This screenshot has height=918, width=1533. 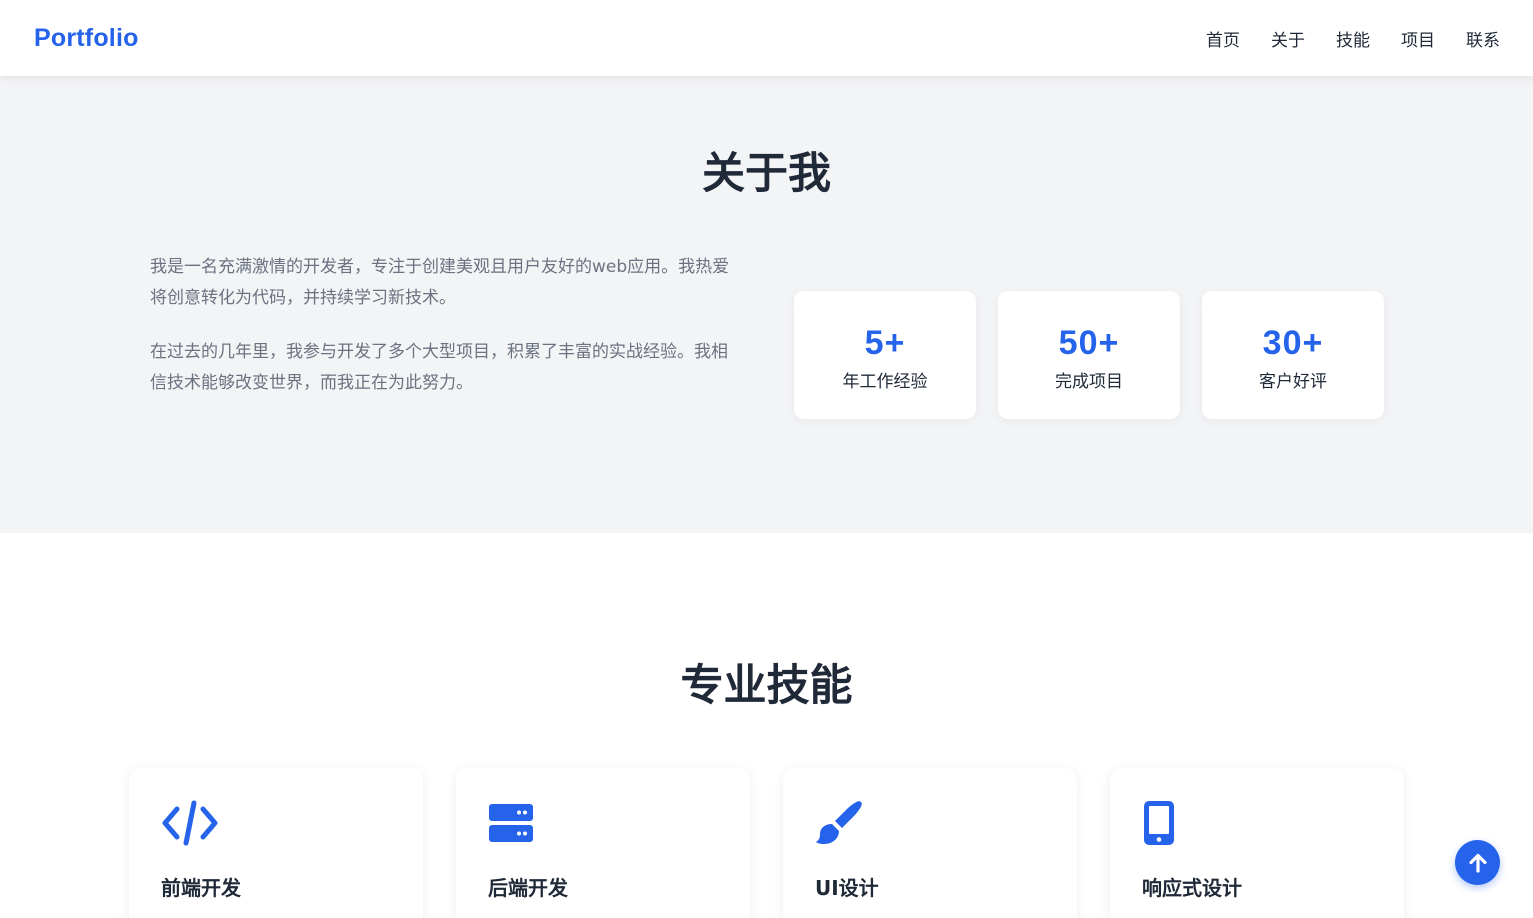 I want to click on navbar: Portfolio 首页 关于 技能 项目 联系, so click(x=766, y=38).